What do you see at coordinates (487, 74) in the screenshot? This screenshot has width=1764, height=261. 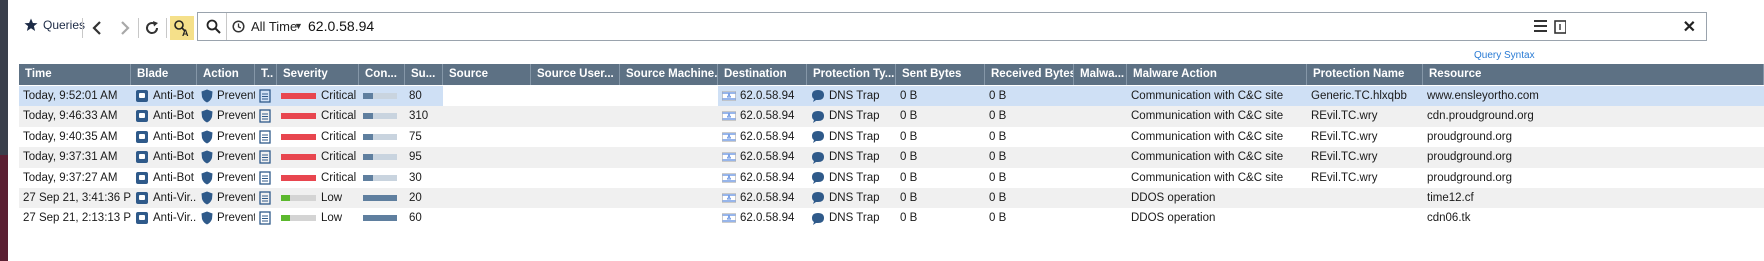 I see `column-header-source: Source` at bounding box center [487, 74].